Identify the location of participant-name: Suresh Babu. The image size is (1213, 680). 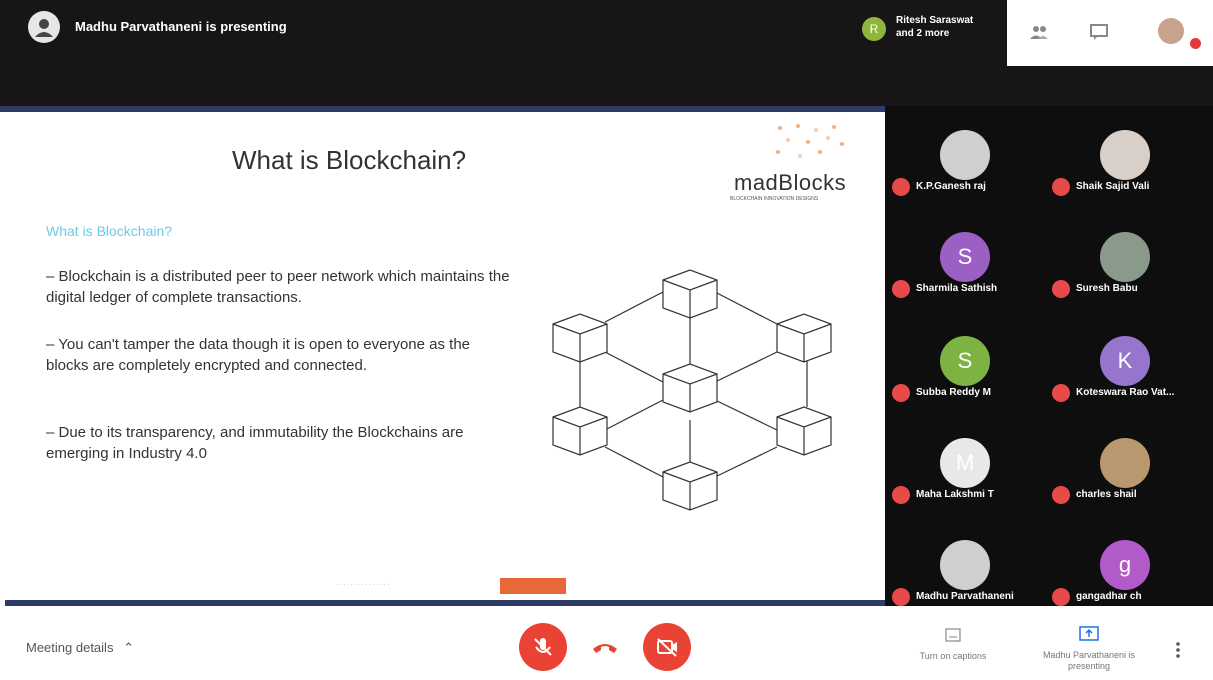
(1107, 288).